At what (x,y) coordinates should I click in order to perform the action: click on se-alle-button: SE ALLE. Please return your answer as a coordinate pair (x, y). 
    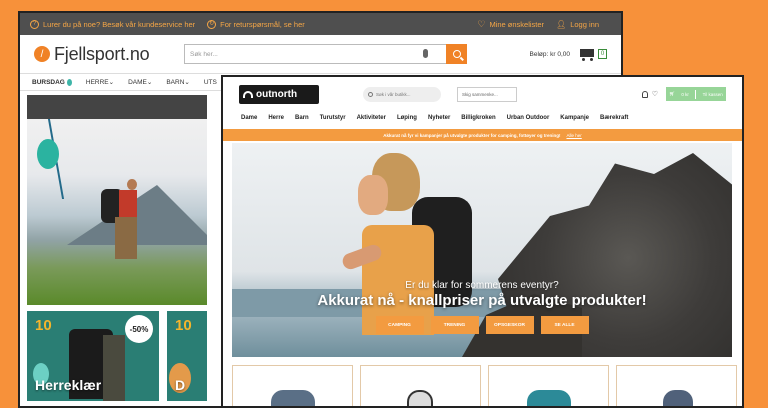
    Looking at the image, I should click on (564, 325).